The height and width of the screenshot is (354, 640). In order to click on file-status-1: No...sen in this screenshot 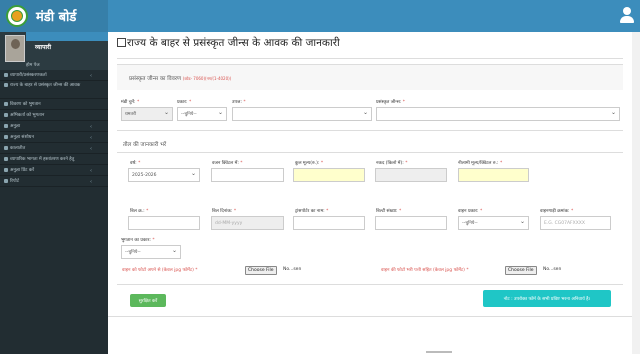, I will do `click(292, 269)`.